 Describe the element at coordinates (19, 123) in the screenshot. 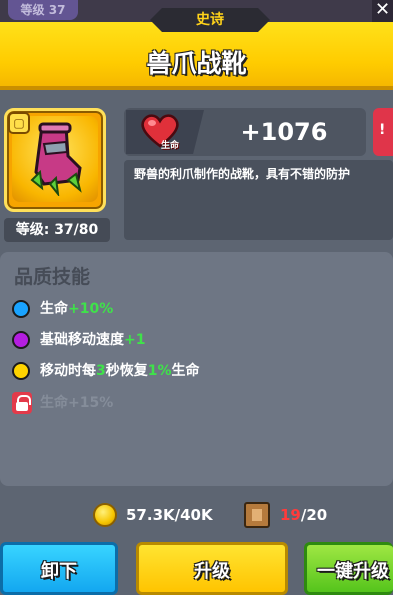

I see `equipped-badge-icon: ▢` at that location.